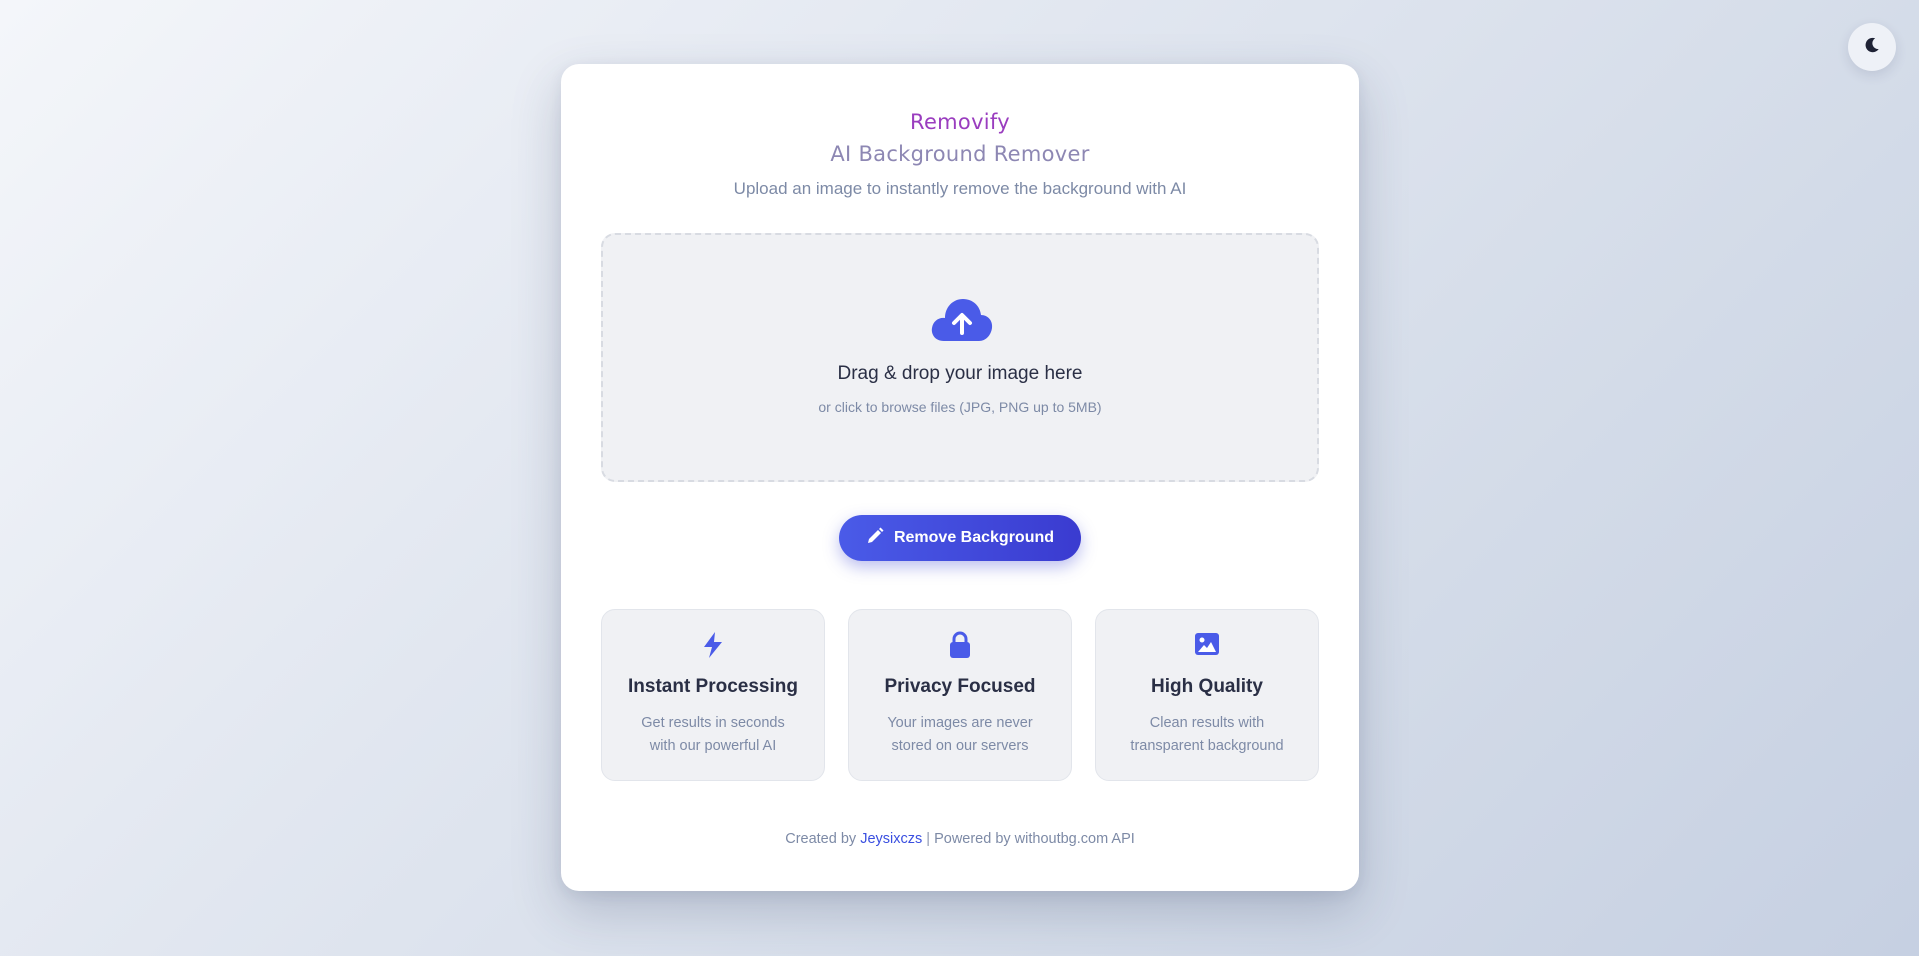  Describe the element at coordinates (875, 538) in the screenshot. I see `pen-icon` at that location.